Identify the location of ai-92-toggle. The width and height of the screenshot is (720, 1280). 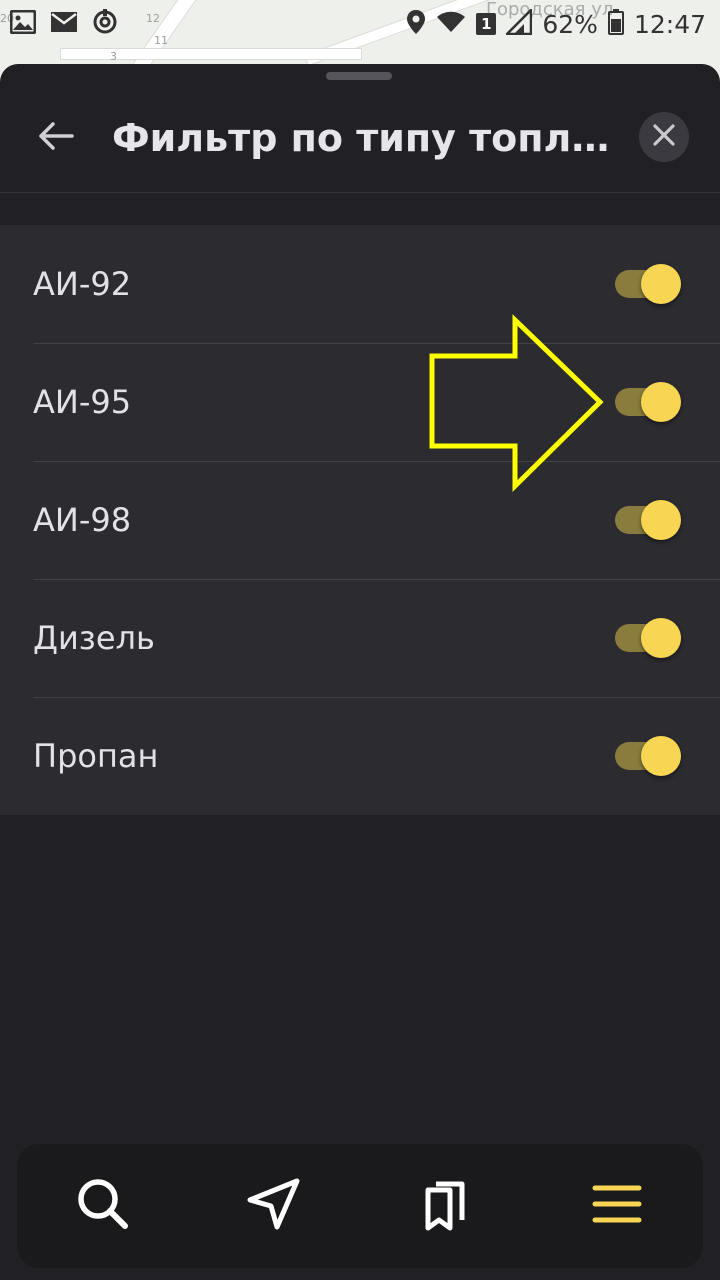
(648, 284).